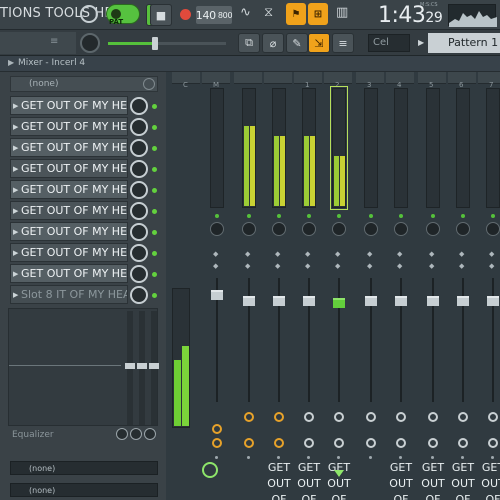  I want to click on eq-knob-mid, so click(136, 434).